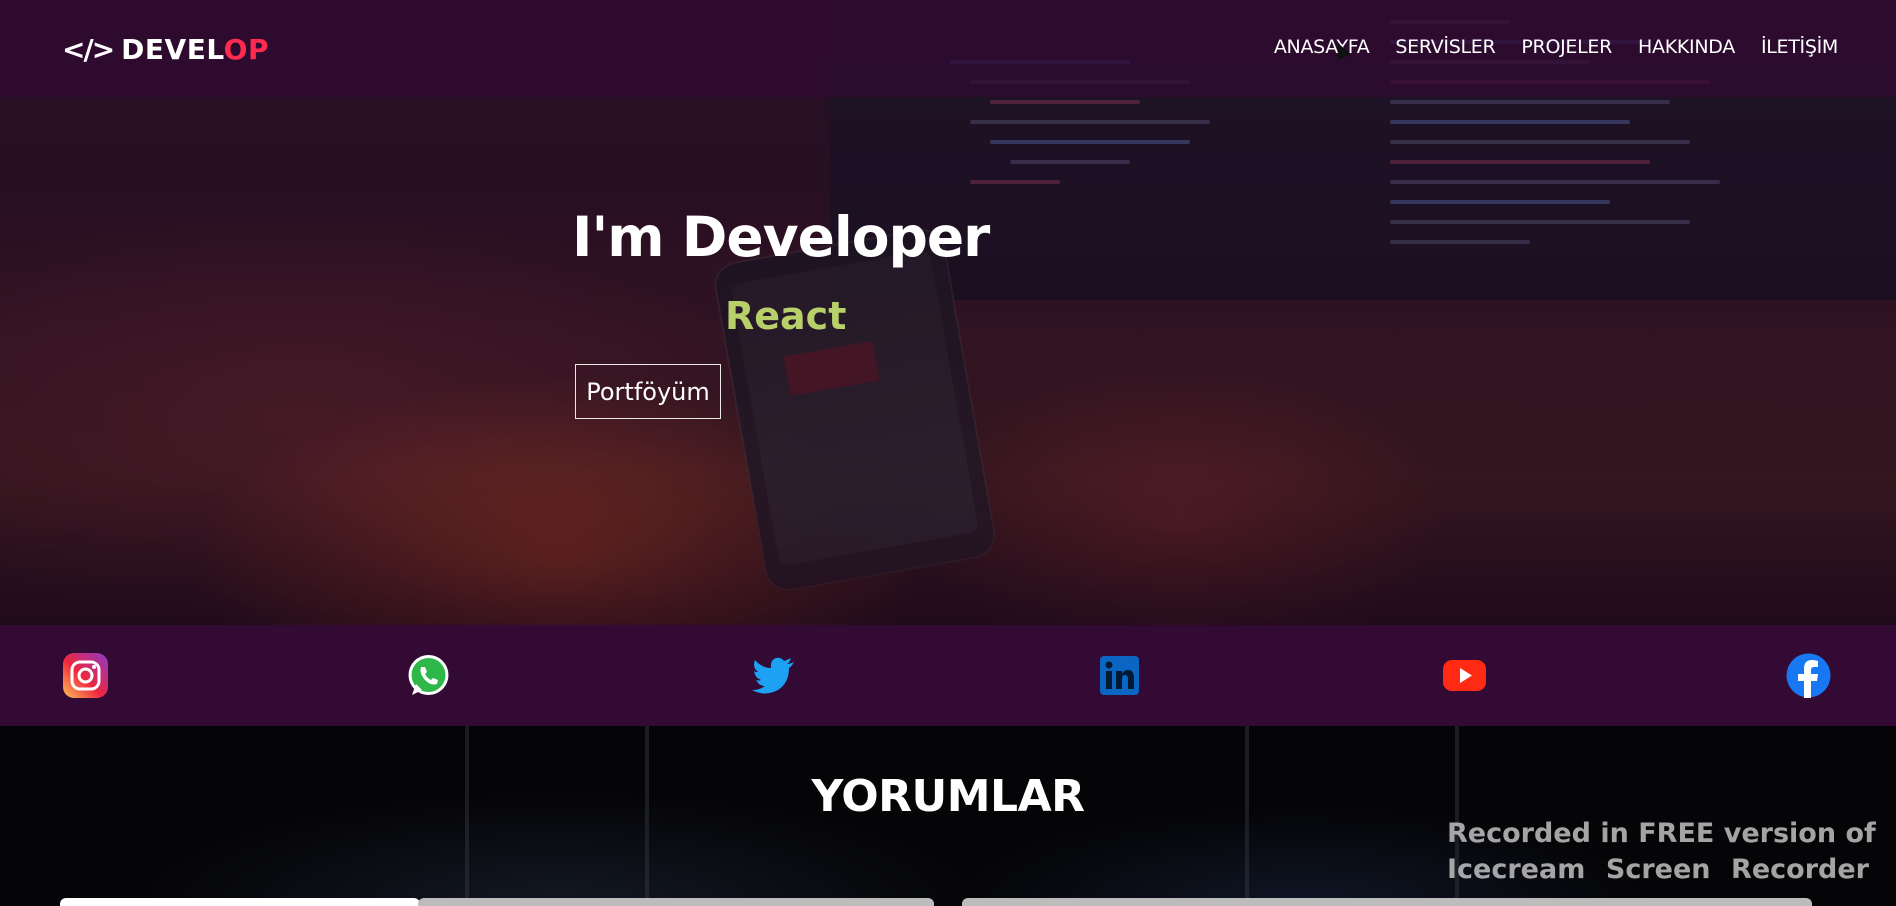  I want to click on watermark-line-2: Icecream Screen Recorder, so click(1658, 870).